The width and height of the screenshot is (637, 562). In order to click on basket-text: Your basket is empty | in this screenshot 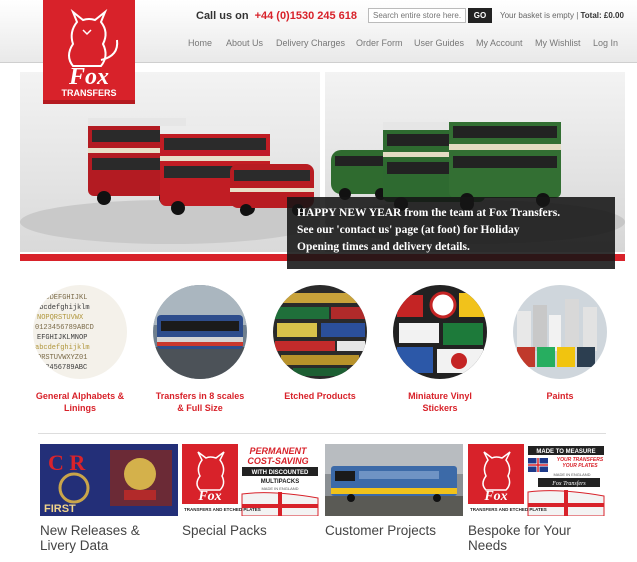, I will do `click(539, 15)`.